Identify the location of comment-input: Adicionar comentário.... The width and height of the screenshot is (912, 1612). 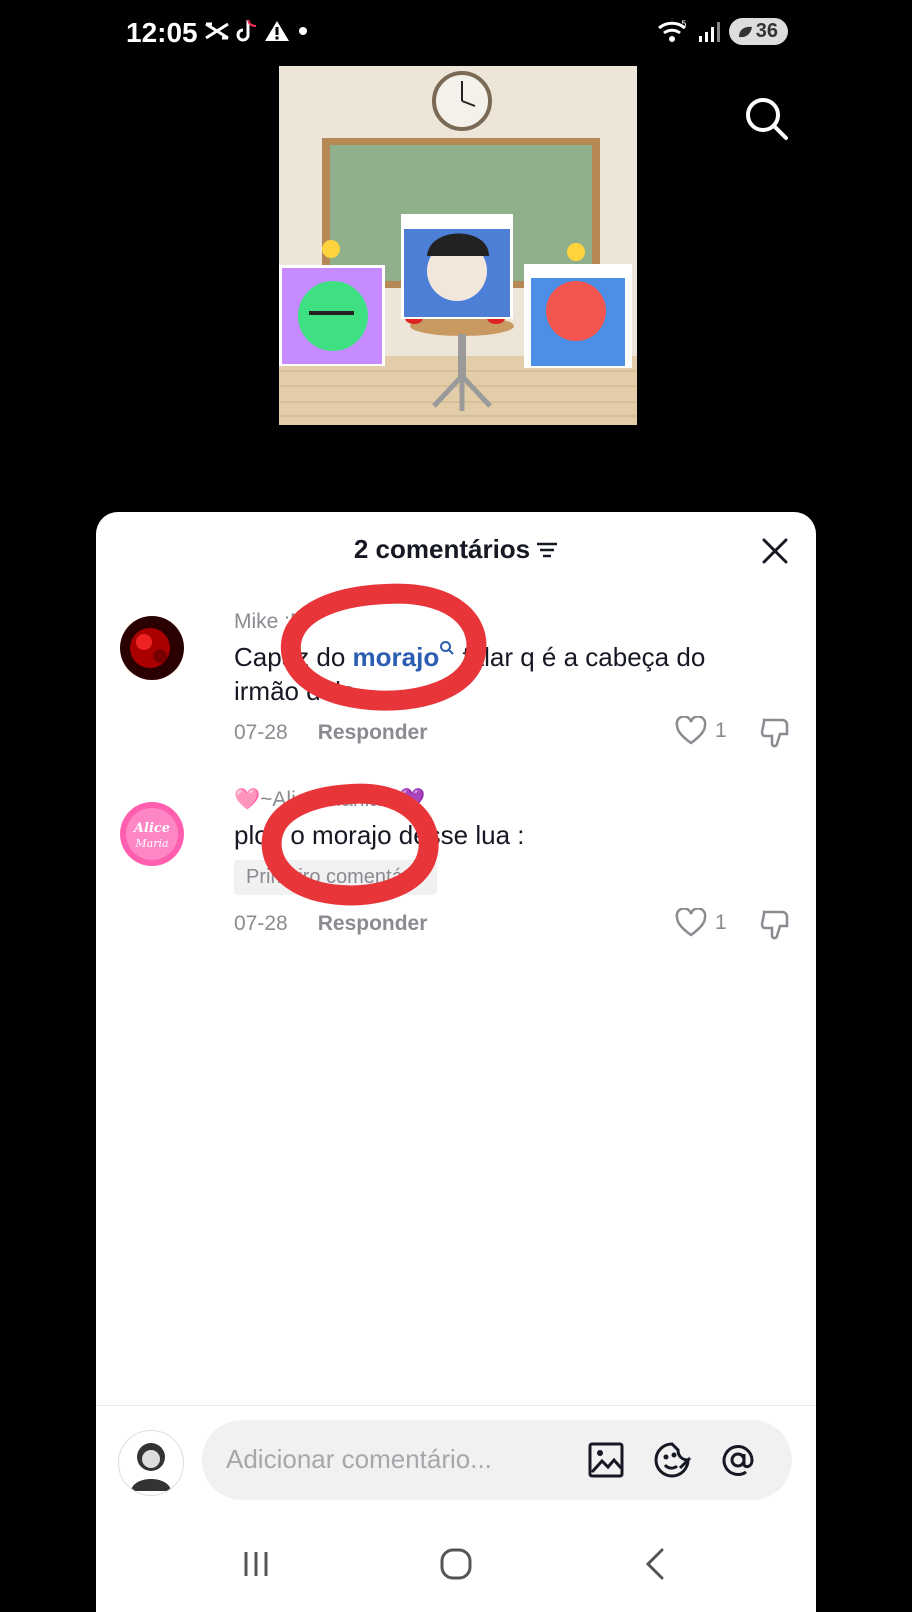
(497, 1460).